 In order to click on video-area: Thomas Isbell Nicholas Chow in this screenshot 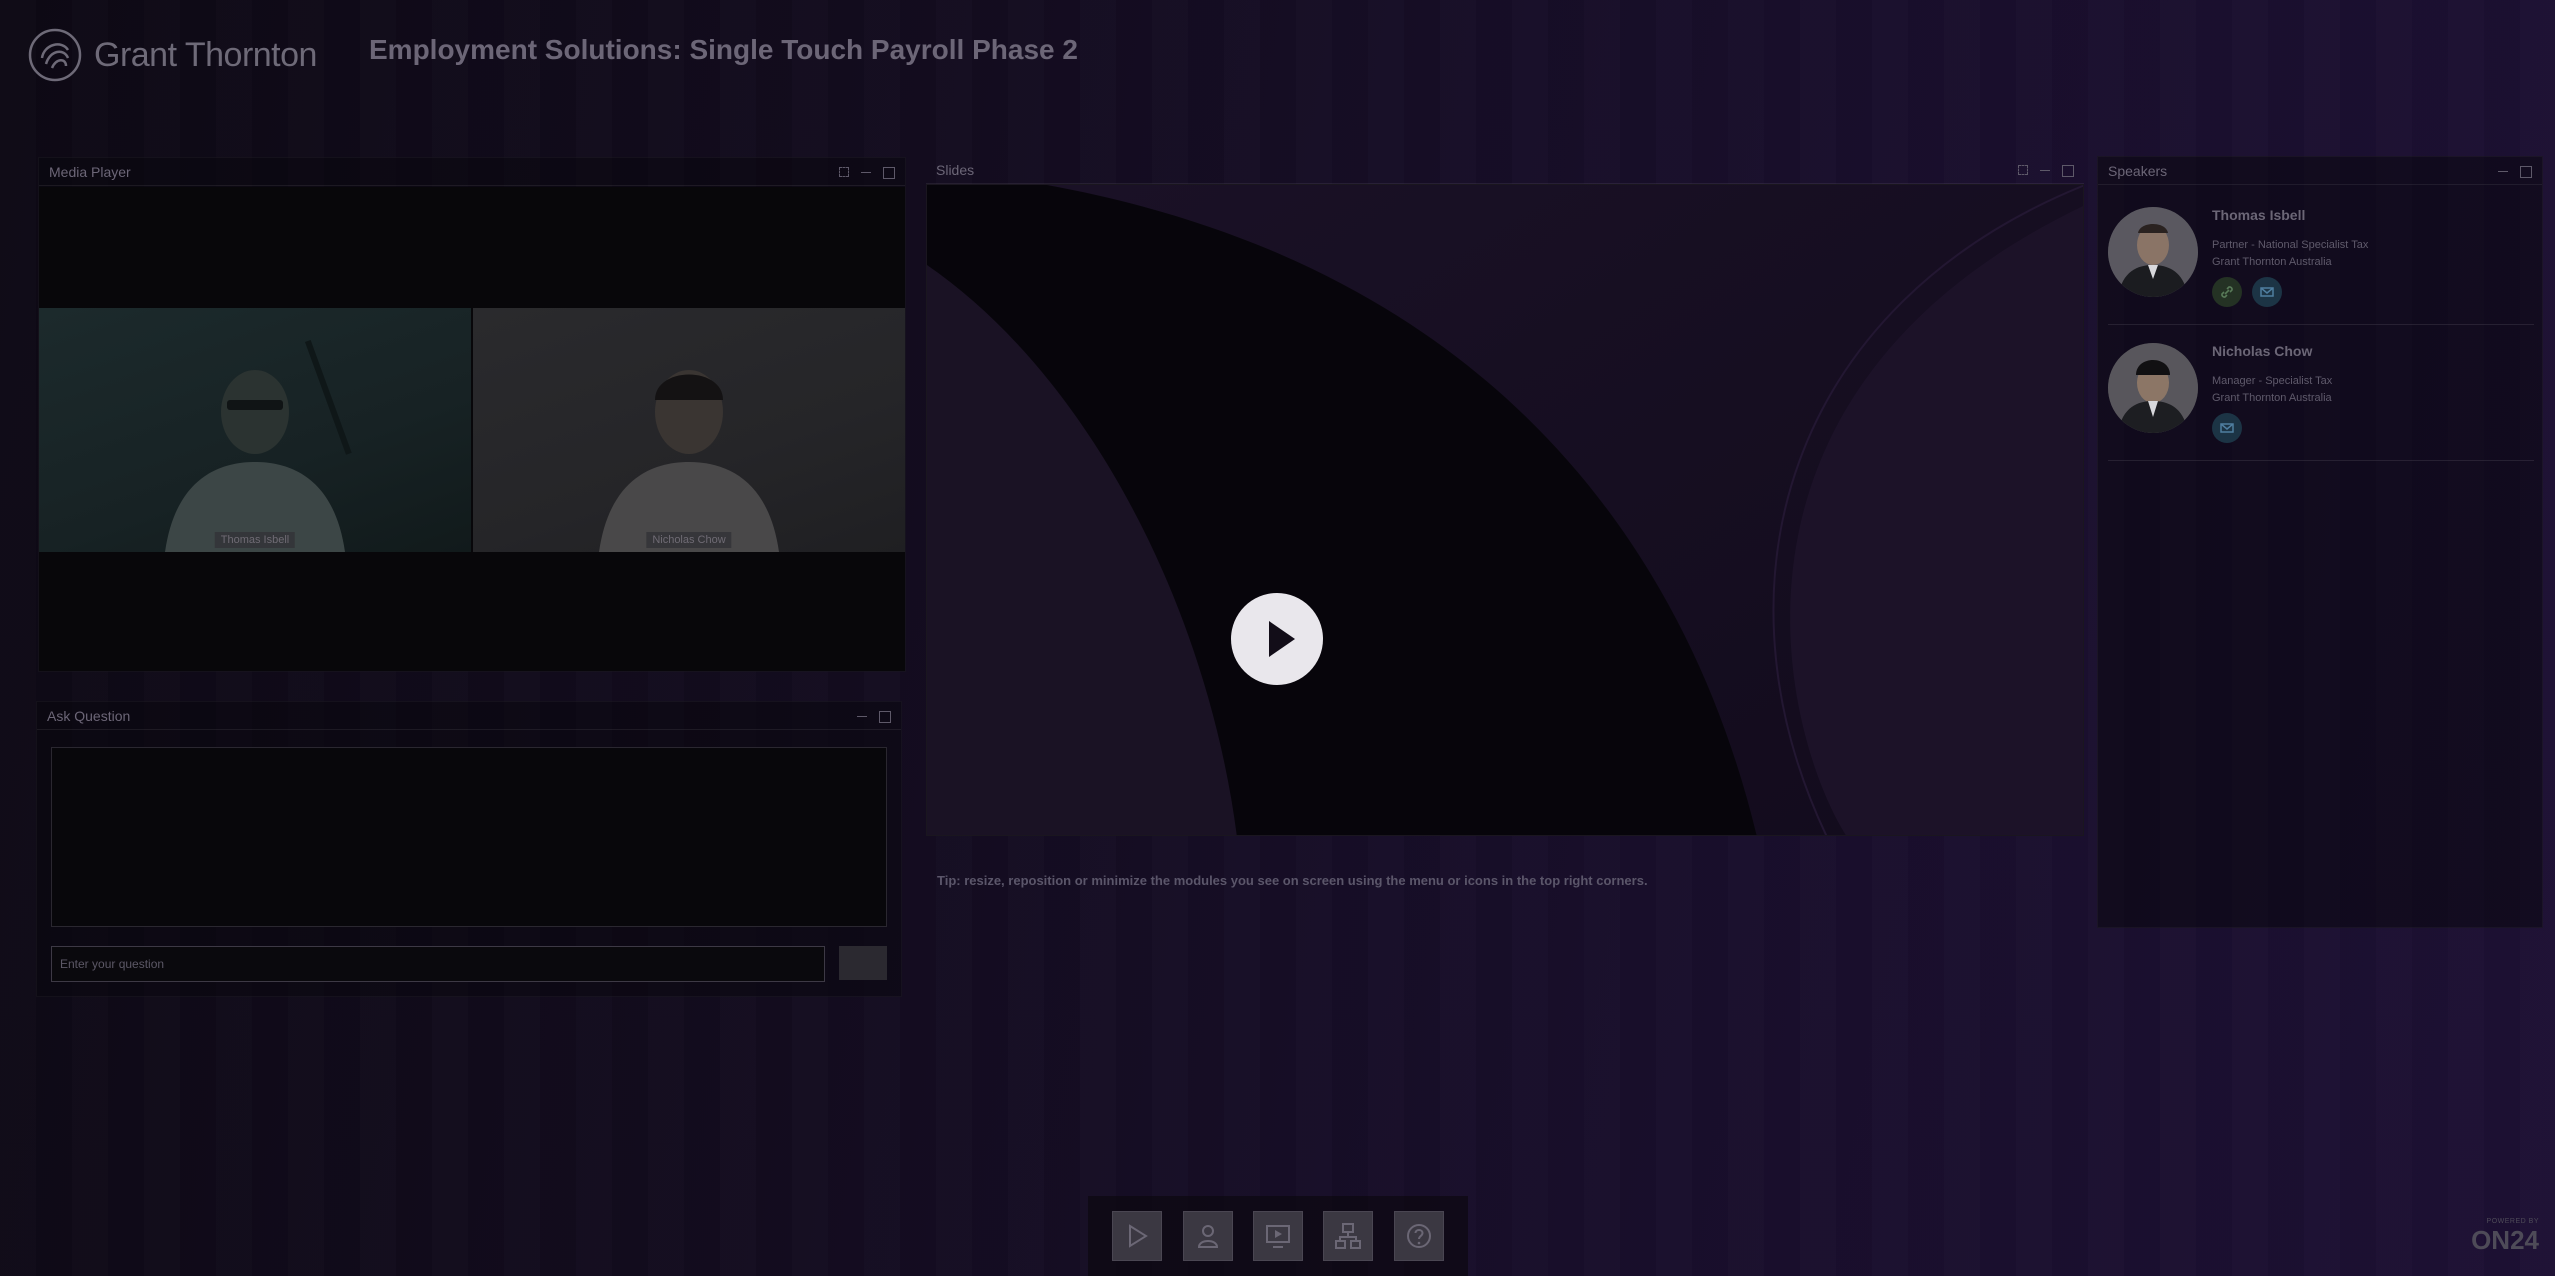, I will do `click(472, 429)`.